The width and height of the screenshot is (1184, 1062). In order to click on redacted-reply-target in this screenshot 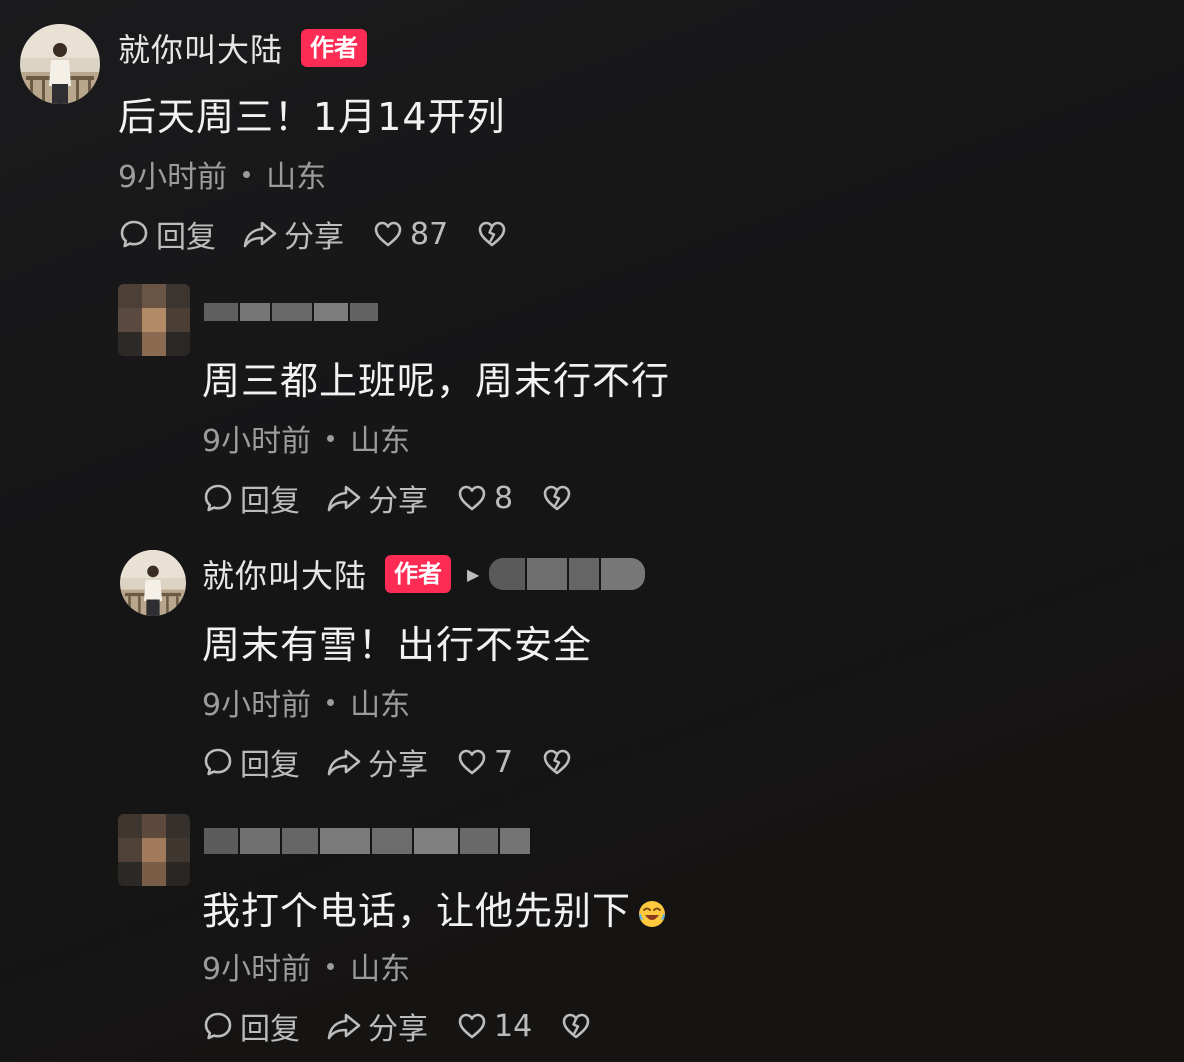, I will do `click(568, 574)`.